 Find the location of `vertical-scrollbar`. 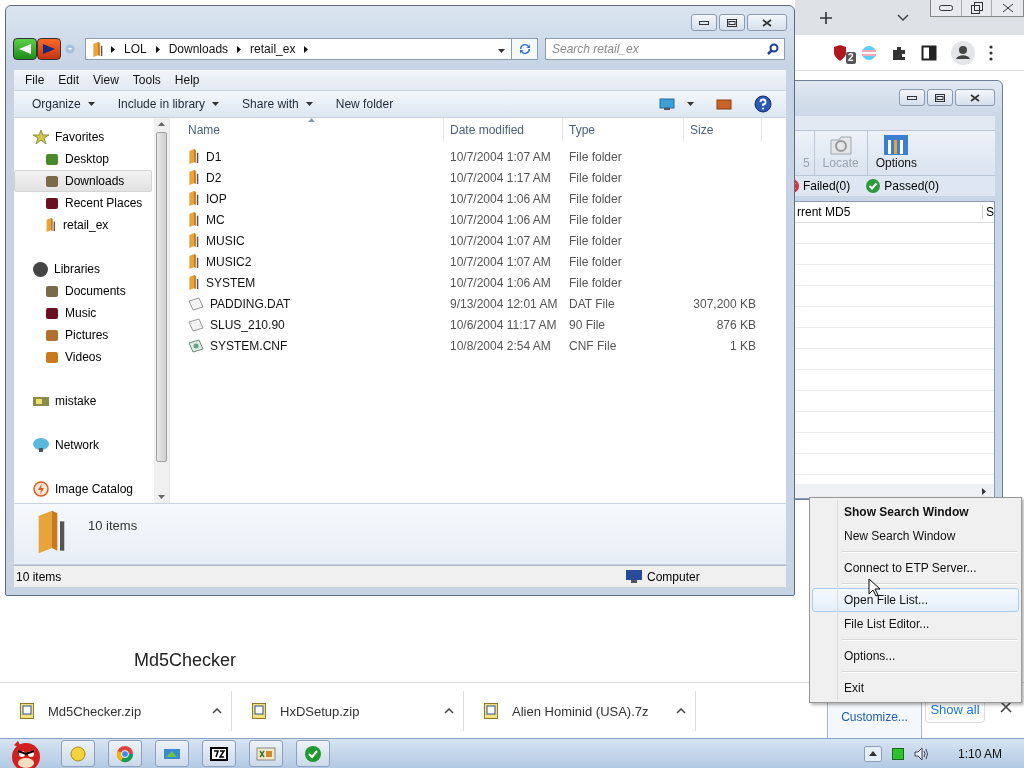

vertical-scrollbar is located at coordinates (161, 310).